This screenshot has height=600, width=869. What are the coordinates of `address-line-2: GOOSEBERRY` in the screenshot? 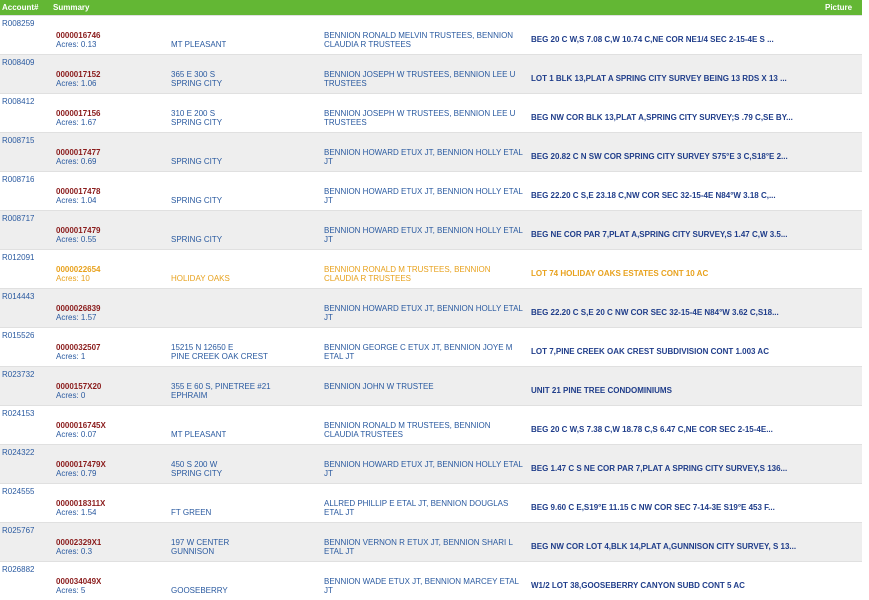 It's located at (199, 590).